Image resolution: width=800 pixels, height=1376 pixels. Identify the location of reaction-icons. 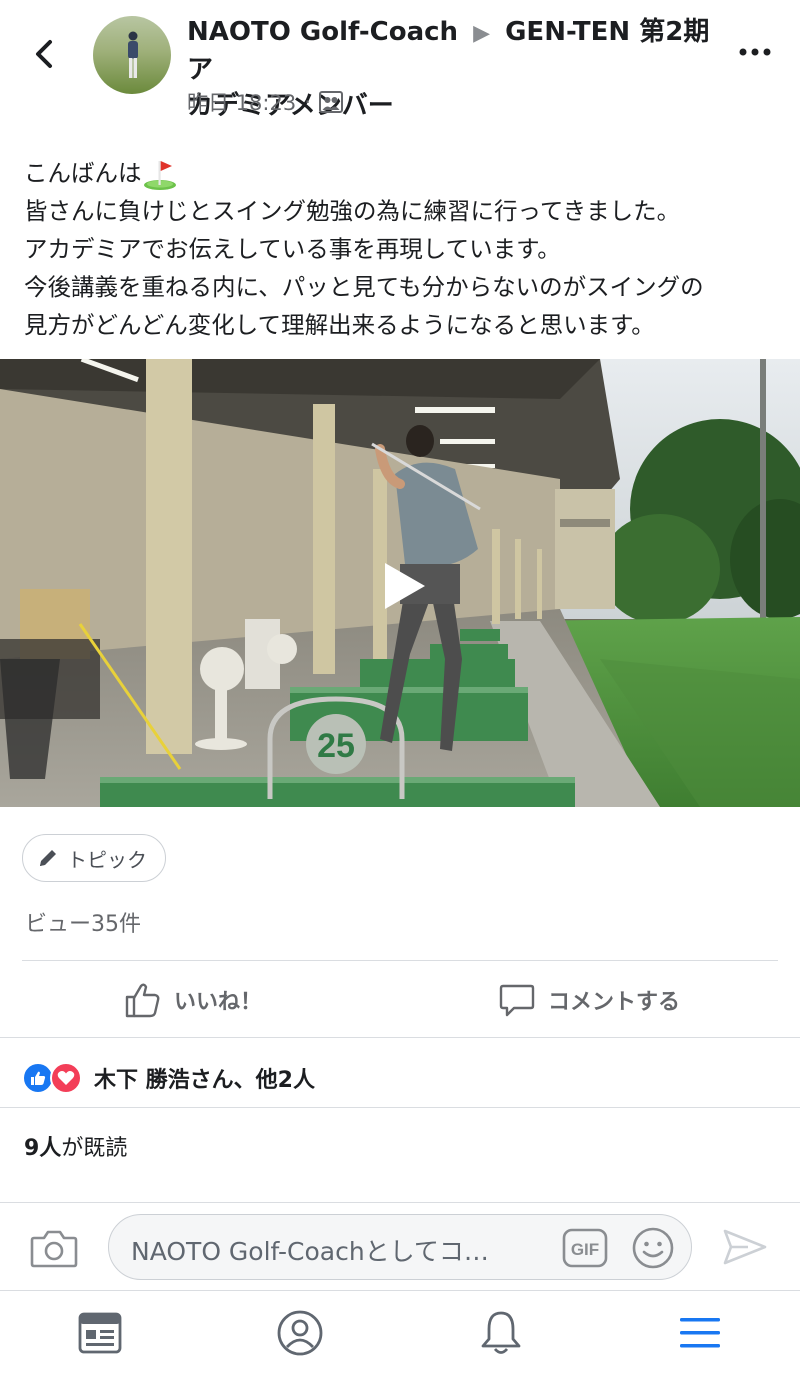
(54, 1078).